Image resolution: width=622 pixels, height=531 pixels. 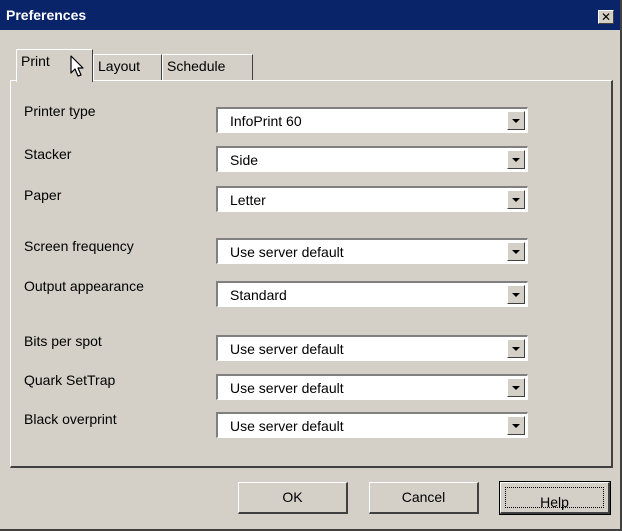 What do you see at coordinates (372, 387) in the screenshot?
I see `quark-settrap-dropdown: Use server default` at bounding box center [372, 387].